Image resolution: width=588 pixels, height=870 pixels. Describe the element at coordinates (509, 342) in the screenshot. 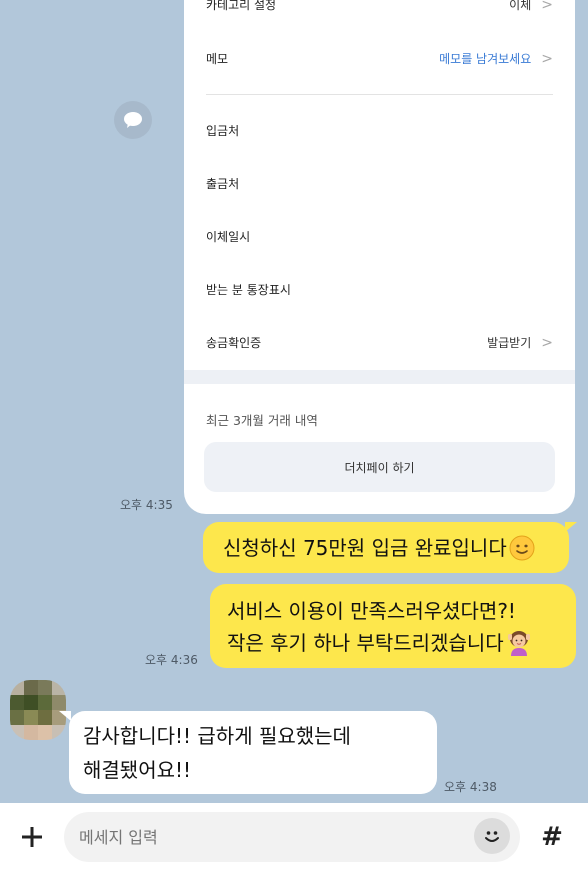

I see `issue-receipt-link: 발급받기` at that location.